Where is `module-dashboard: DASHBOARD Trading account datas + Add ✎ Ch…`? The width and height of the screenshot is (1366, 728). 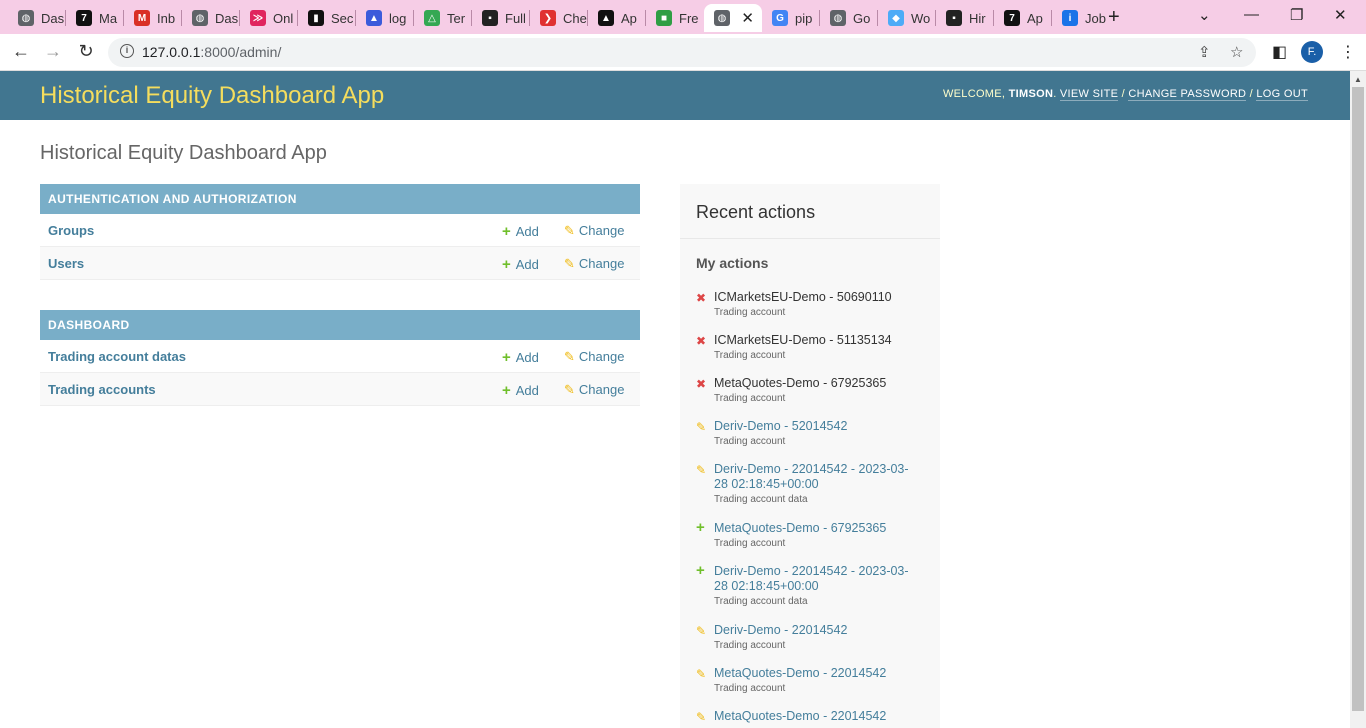 module-dashboard: DASHBOARD Trading account datas + Add ✎ Ch… is located at coordinates (340, 358).